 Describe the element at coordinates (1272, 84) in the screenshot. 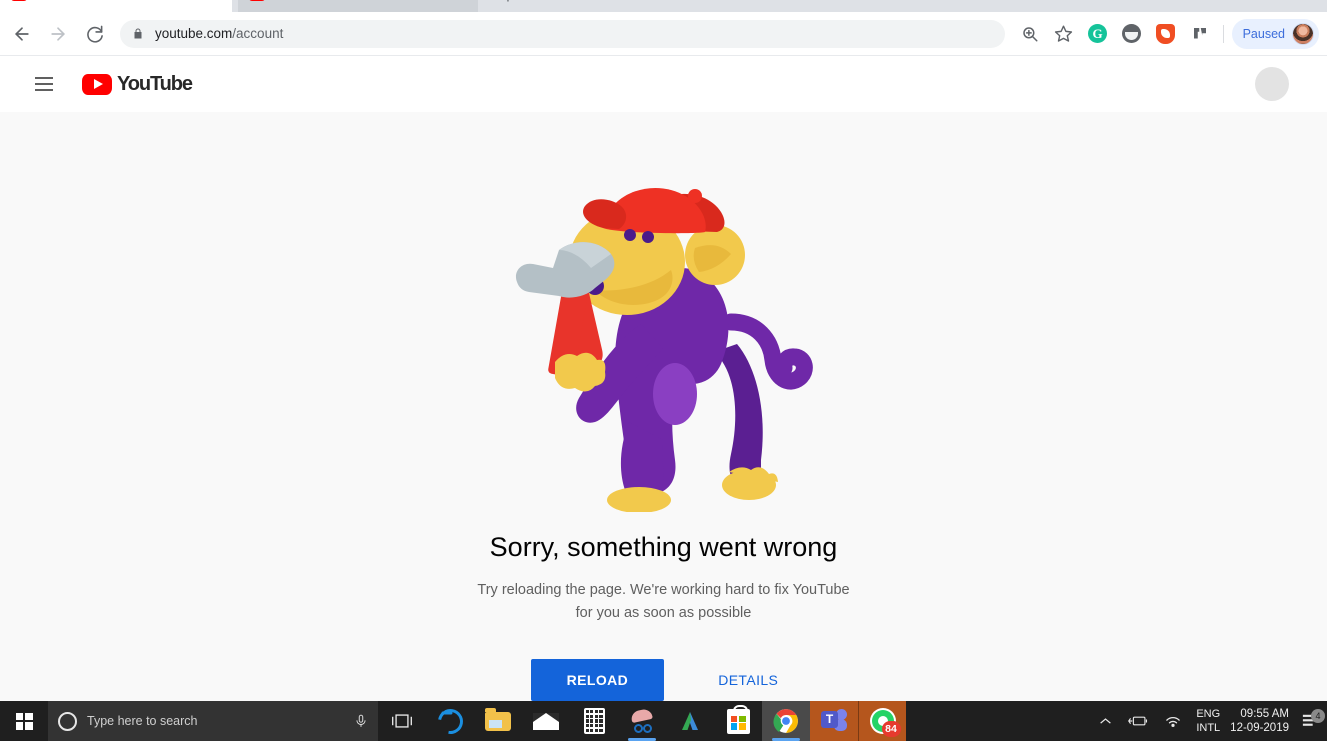

I see `account-avatar-placeholder` at that location.